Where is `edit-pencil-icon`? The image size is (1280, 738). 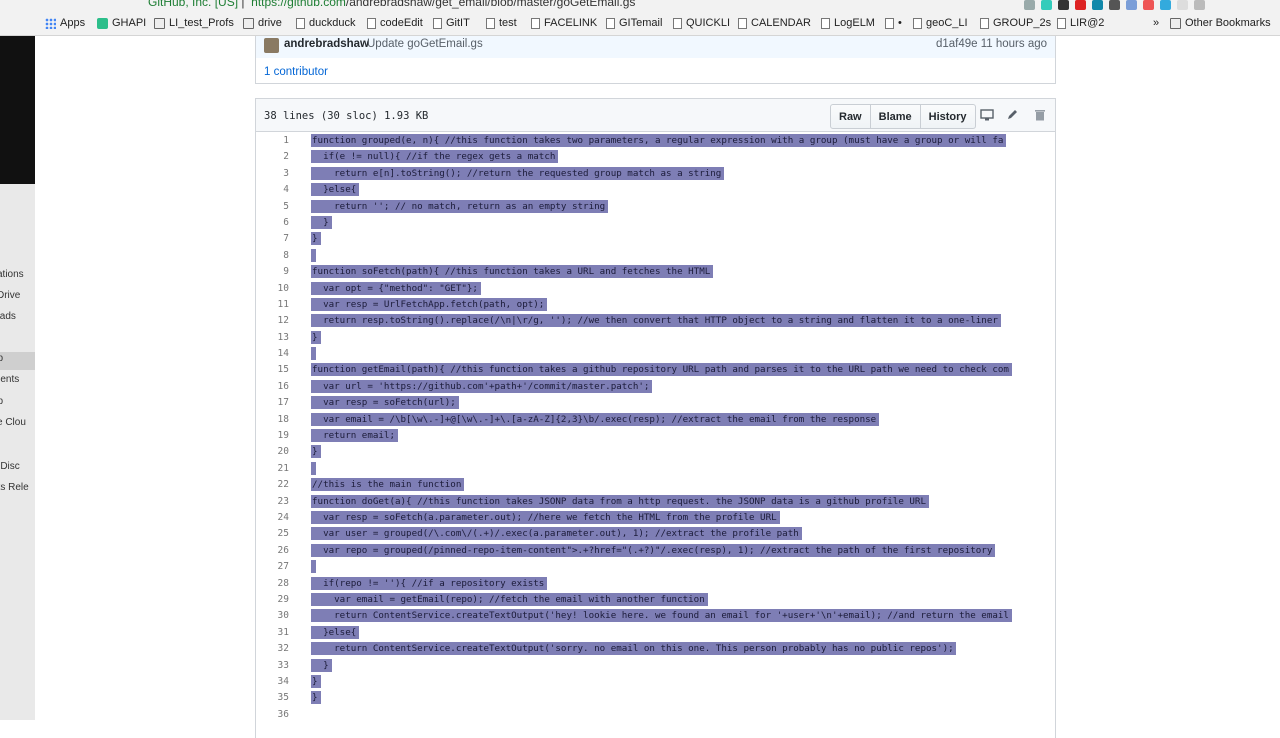
edit-pencil-icon is located at coordinates (1013, 115).